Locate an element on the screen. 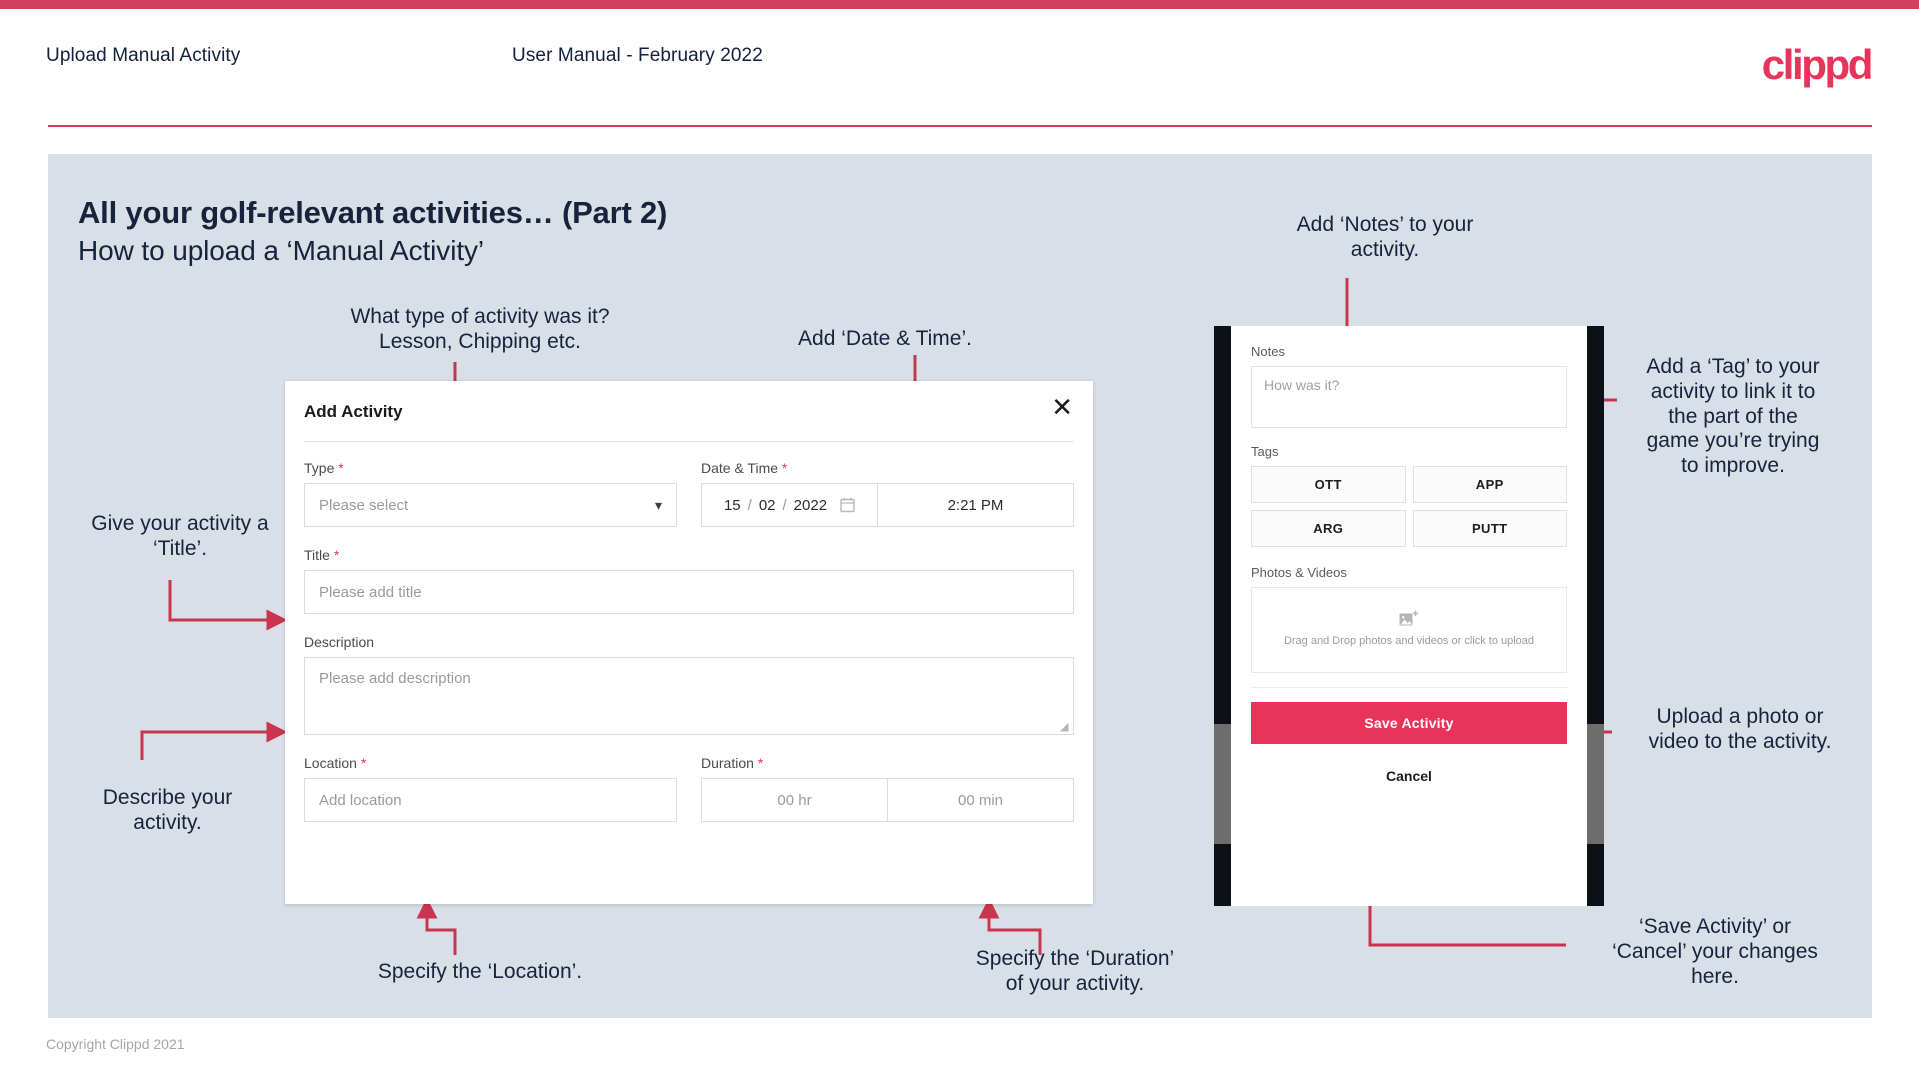  duration-minutes-input: 00 min is located at coordinates (980, 800).